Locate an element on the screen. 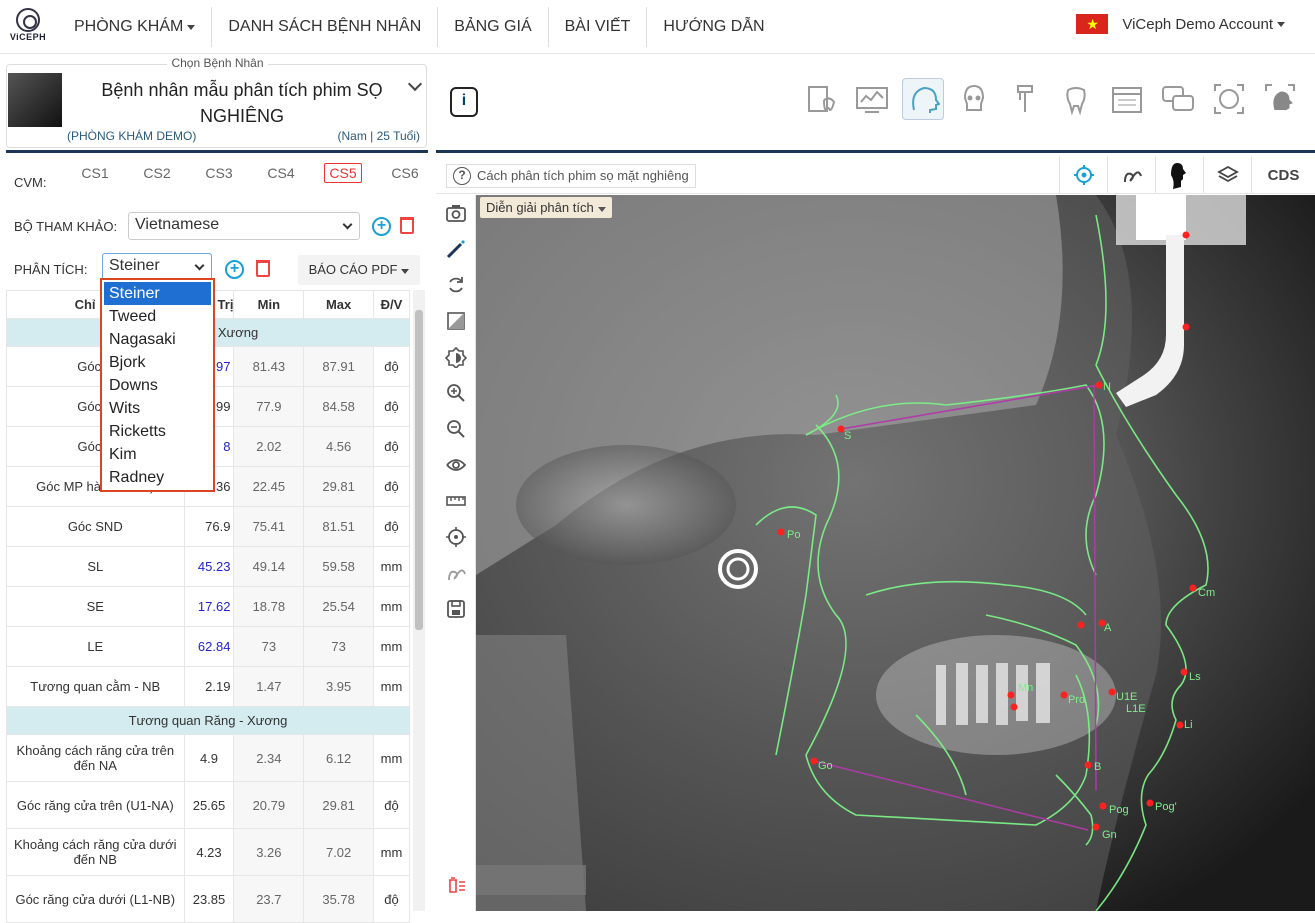 The image size is (1315, 923). caliper-icon is located at coordinates (1025, 99).